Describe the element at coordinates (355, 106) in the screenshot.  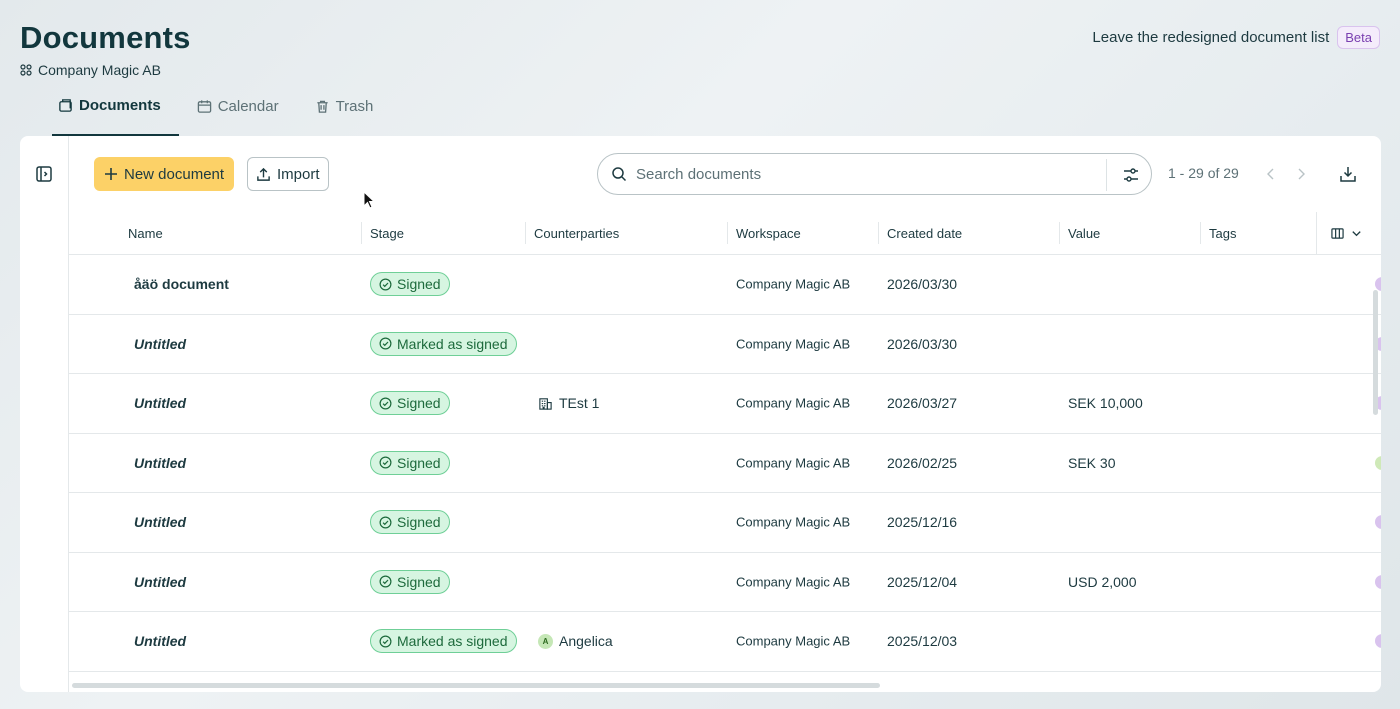
I see `tab-trash-label: Trash` at that location.